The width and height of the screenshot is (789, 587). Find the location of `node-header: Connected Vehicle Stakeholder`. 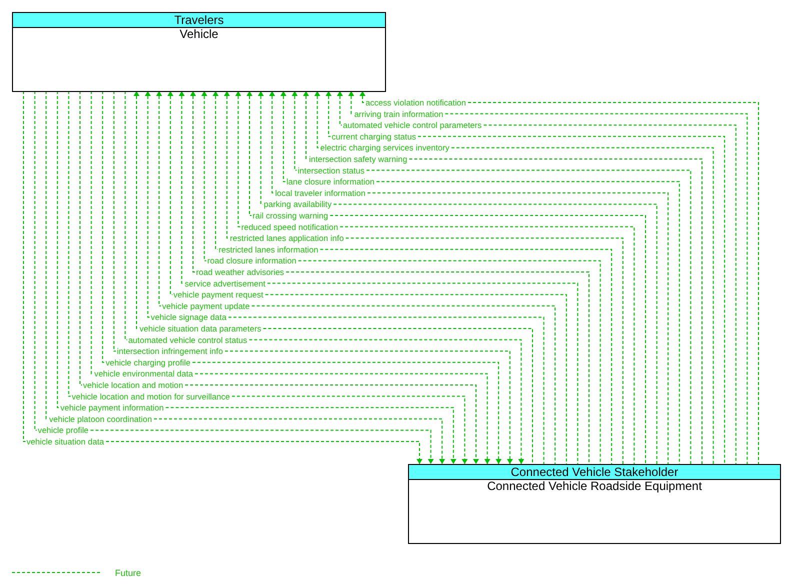

node-header: Connected Vehicle Stakeholder is located at coordinates (594, 472).